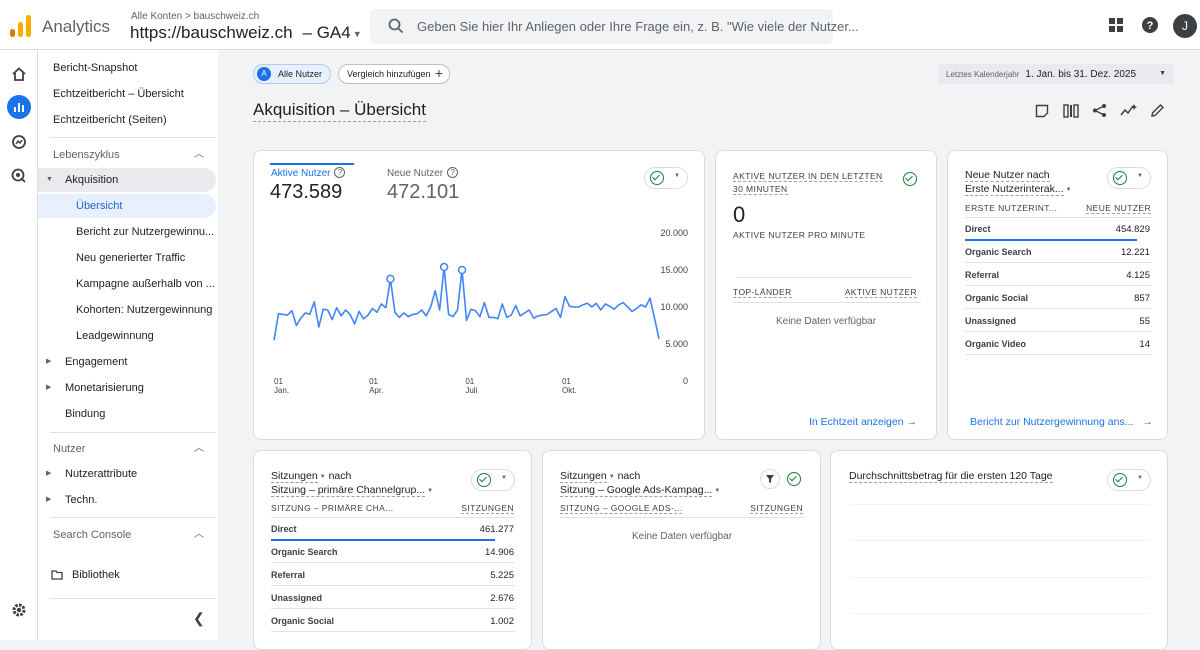 The width and height of the screenshot is (1200, 650). I want to click on view-user-acquisition-link: Bericht zur Nutzergewinnung ans... →, so click(1061, 422).